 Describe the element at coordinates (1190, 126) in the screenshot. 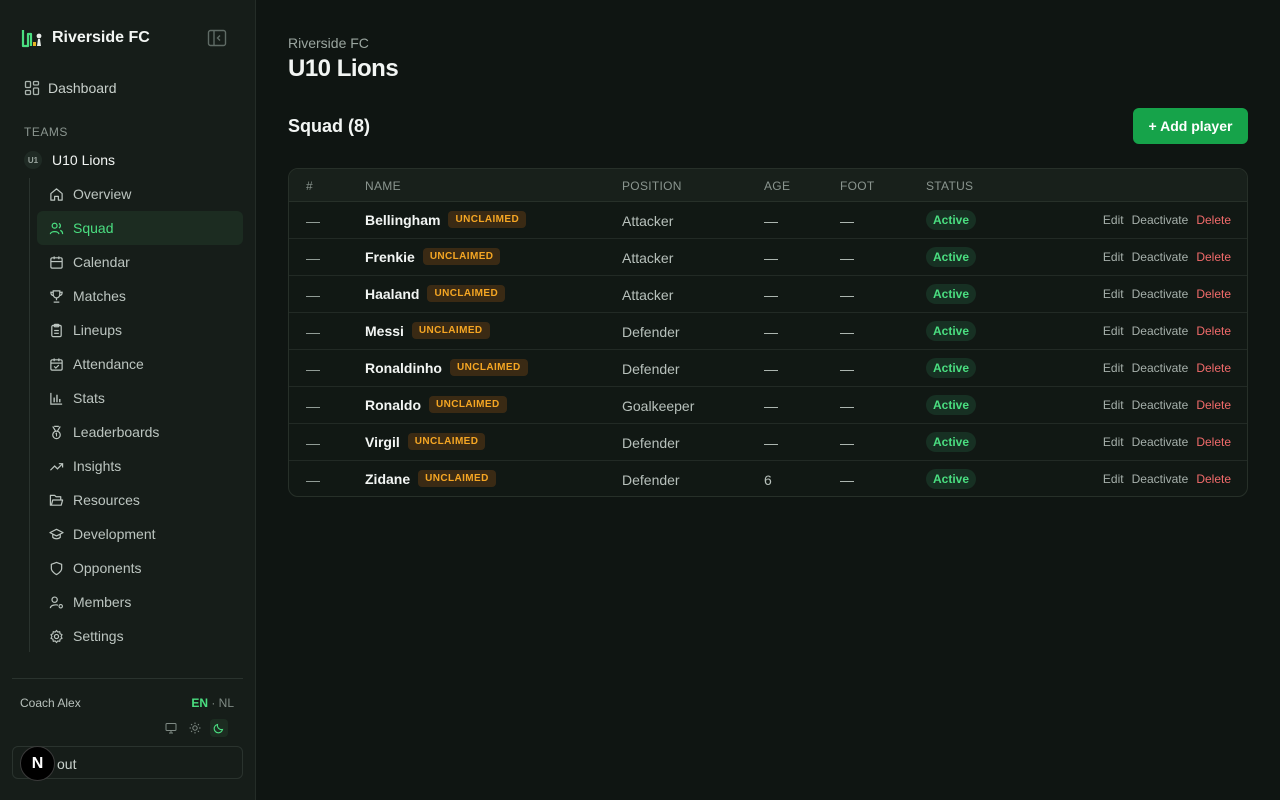

I see `add-player-button: + Add player` at that location.